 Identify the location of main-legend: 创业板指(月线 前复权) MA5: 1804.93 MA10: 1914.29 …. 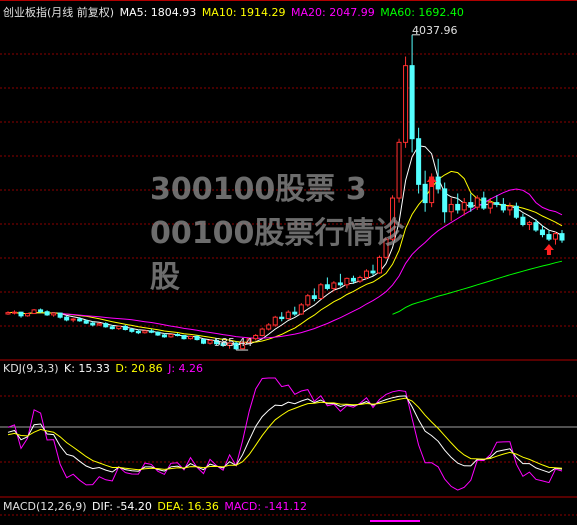
(234, 13).